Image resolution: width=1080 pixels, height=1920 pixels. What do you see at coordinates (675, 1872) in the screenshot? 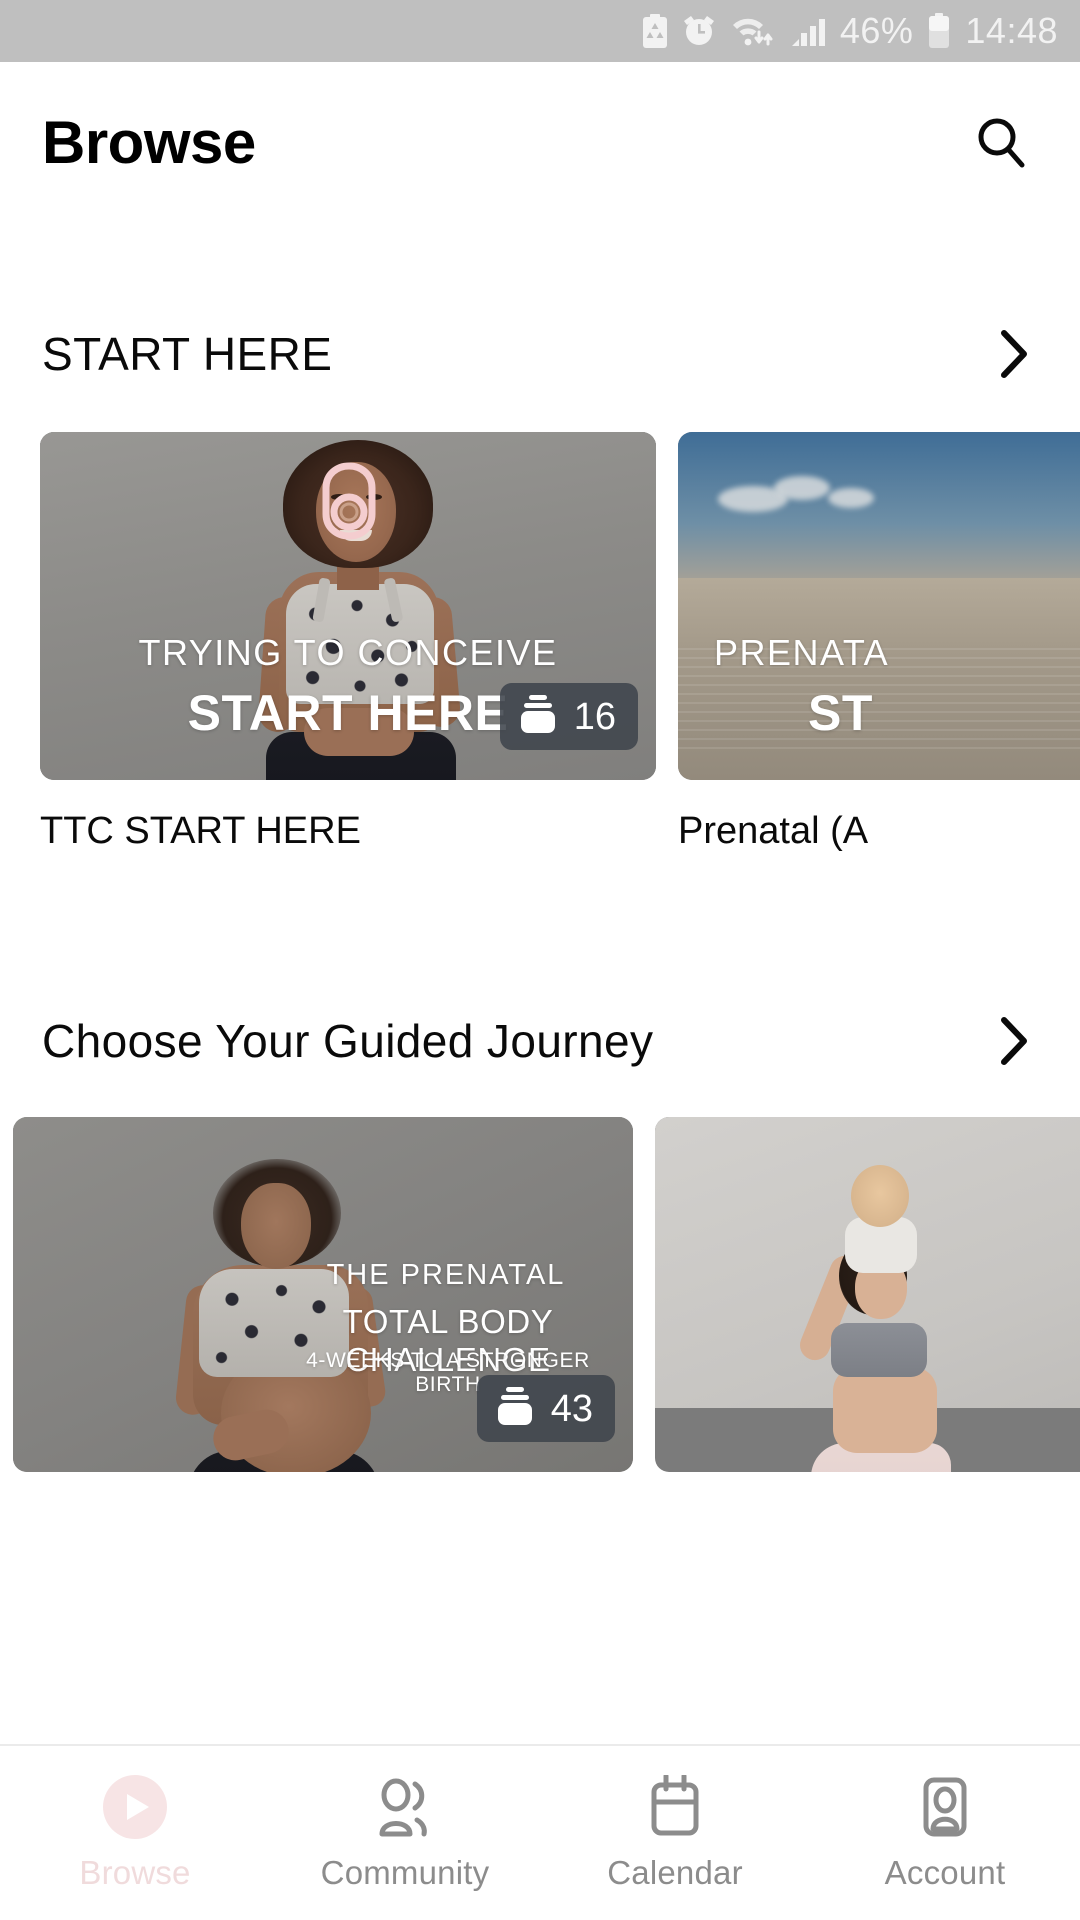
I see `nav-label: Calendar` at bounding box center [675, 1872].